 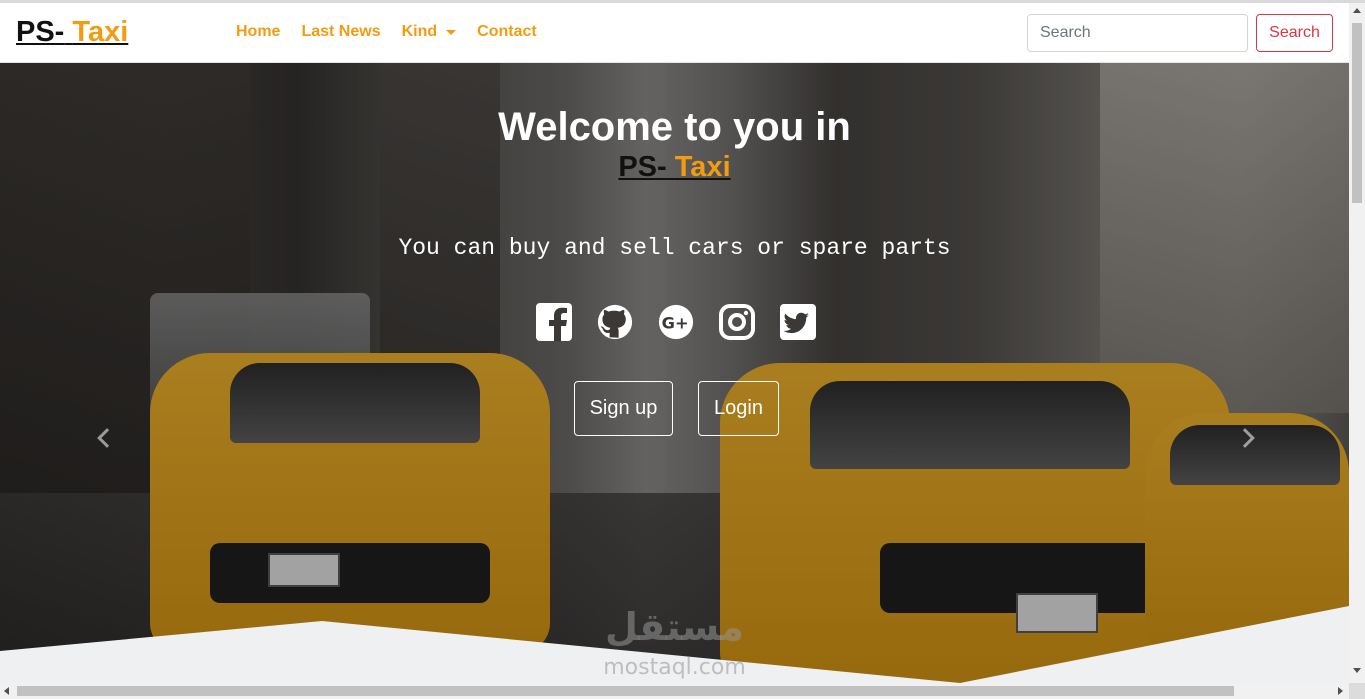 I want to click on vertical-scroll-thumb, so click(x=1357, y=113).